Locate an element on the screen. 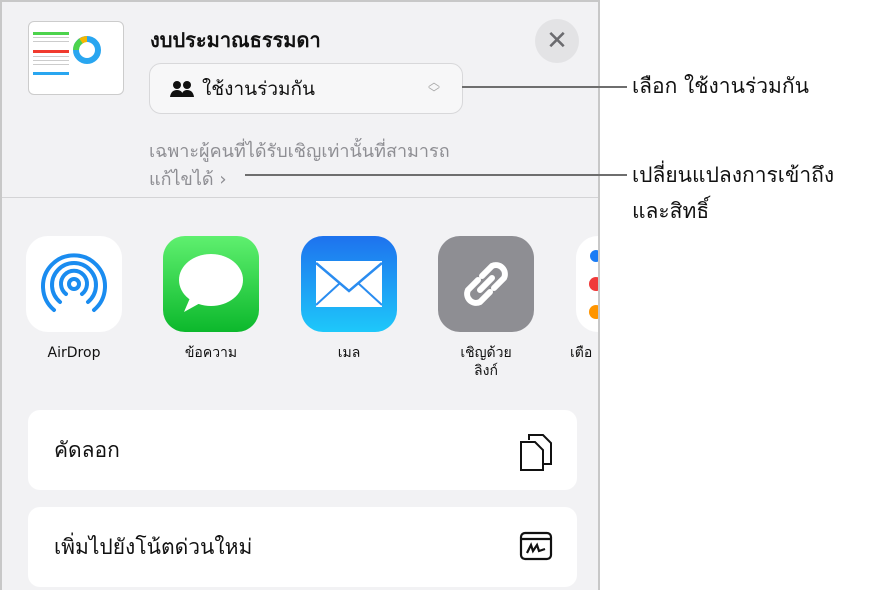  callout-line-share is located at coordinates (544, 87).